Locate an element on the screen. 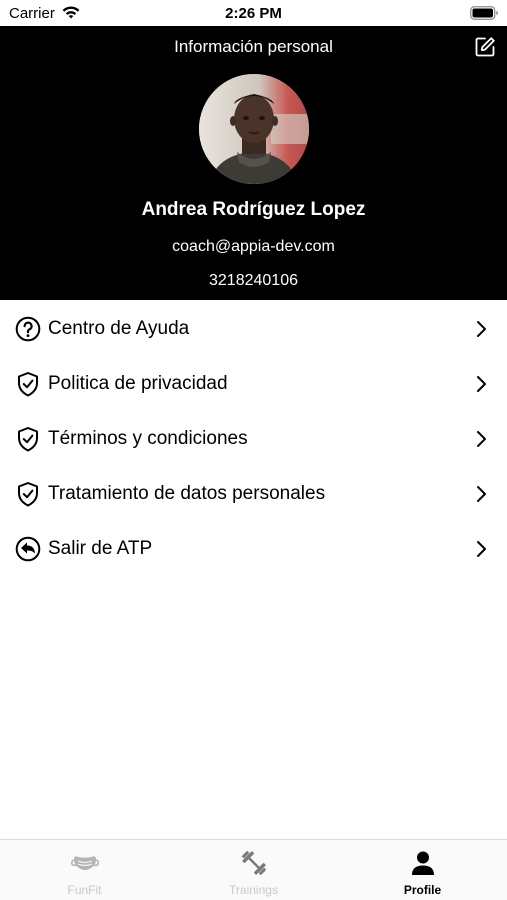  menu-item-help-center: Centro de Ayuda is located at coordinates (253, 328).